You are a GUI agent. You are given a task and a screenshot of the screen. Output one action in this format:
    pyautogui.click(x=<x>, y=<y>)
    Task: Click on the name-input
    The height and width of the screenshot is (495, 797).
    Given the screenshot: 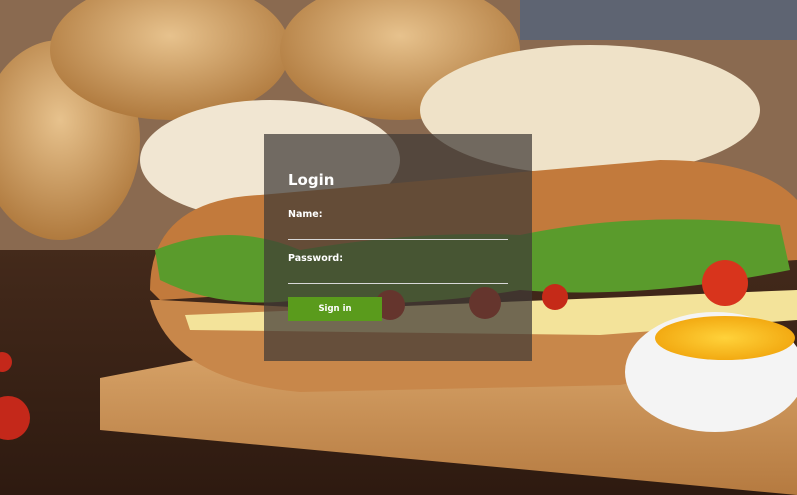 What is the action you would take?
    pyautogui.click(x=398, y=230)
    